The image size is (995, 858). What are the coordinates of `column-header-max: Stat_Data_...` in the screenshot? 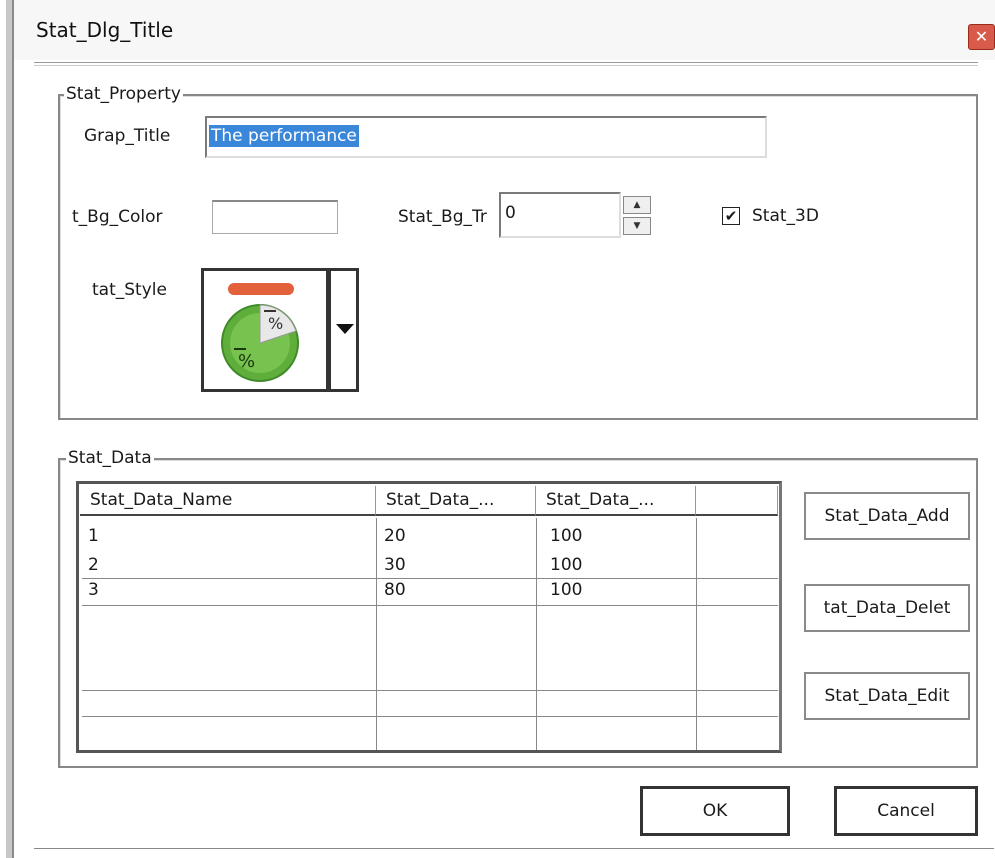 It's located at (616, 501).